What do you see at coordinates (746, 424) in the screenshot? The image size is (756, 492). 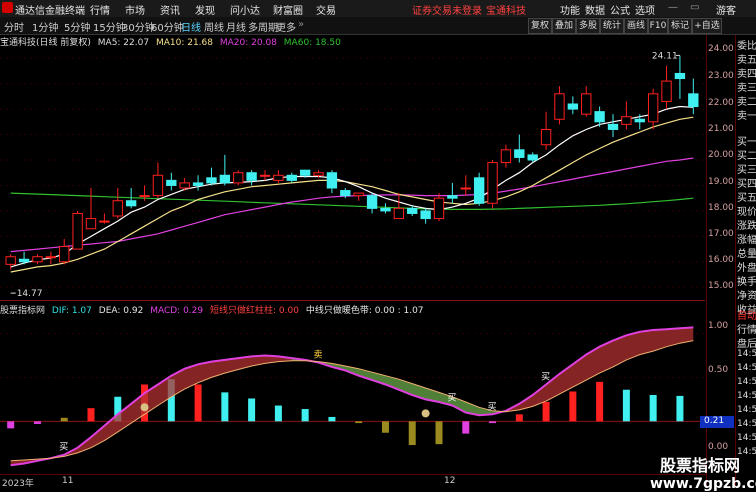 I see `panel-time-6: 14:5` at bounding box center [746, 424].